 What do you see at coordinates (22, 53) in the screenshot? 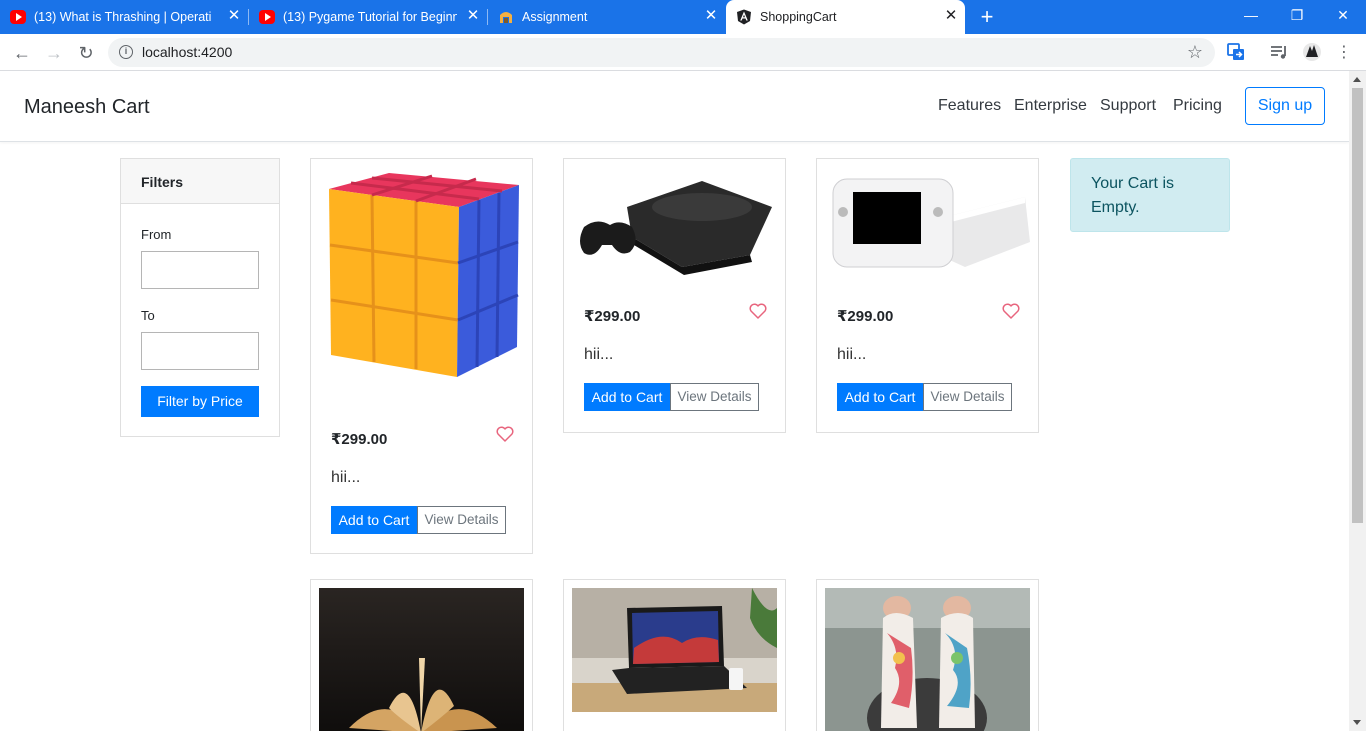
I see `back-icon: ←` at bounding box center [22, 53].